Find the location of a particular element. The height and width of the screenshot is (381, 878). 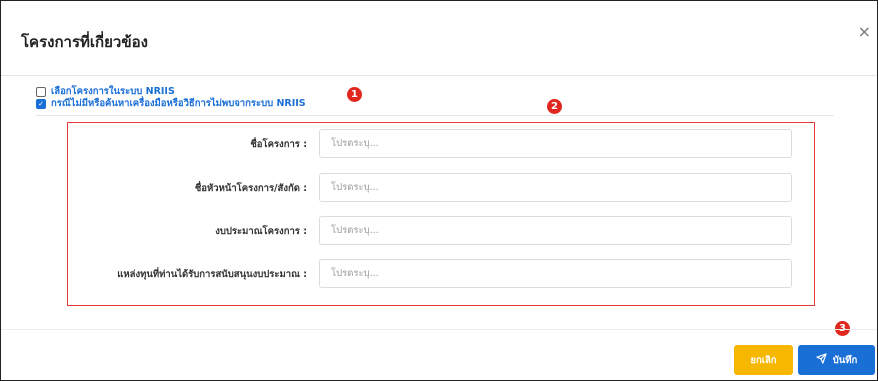

modal-title: โครงการที่เกี่ยวข้อง is located at coordinates (84, 42).